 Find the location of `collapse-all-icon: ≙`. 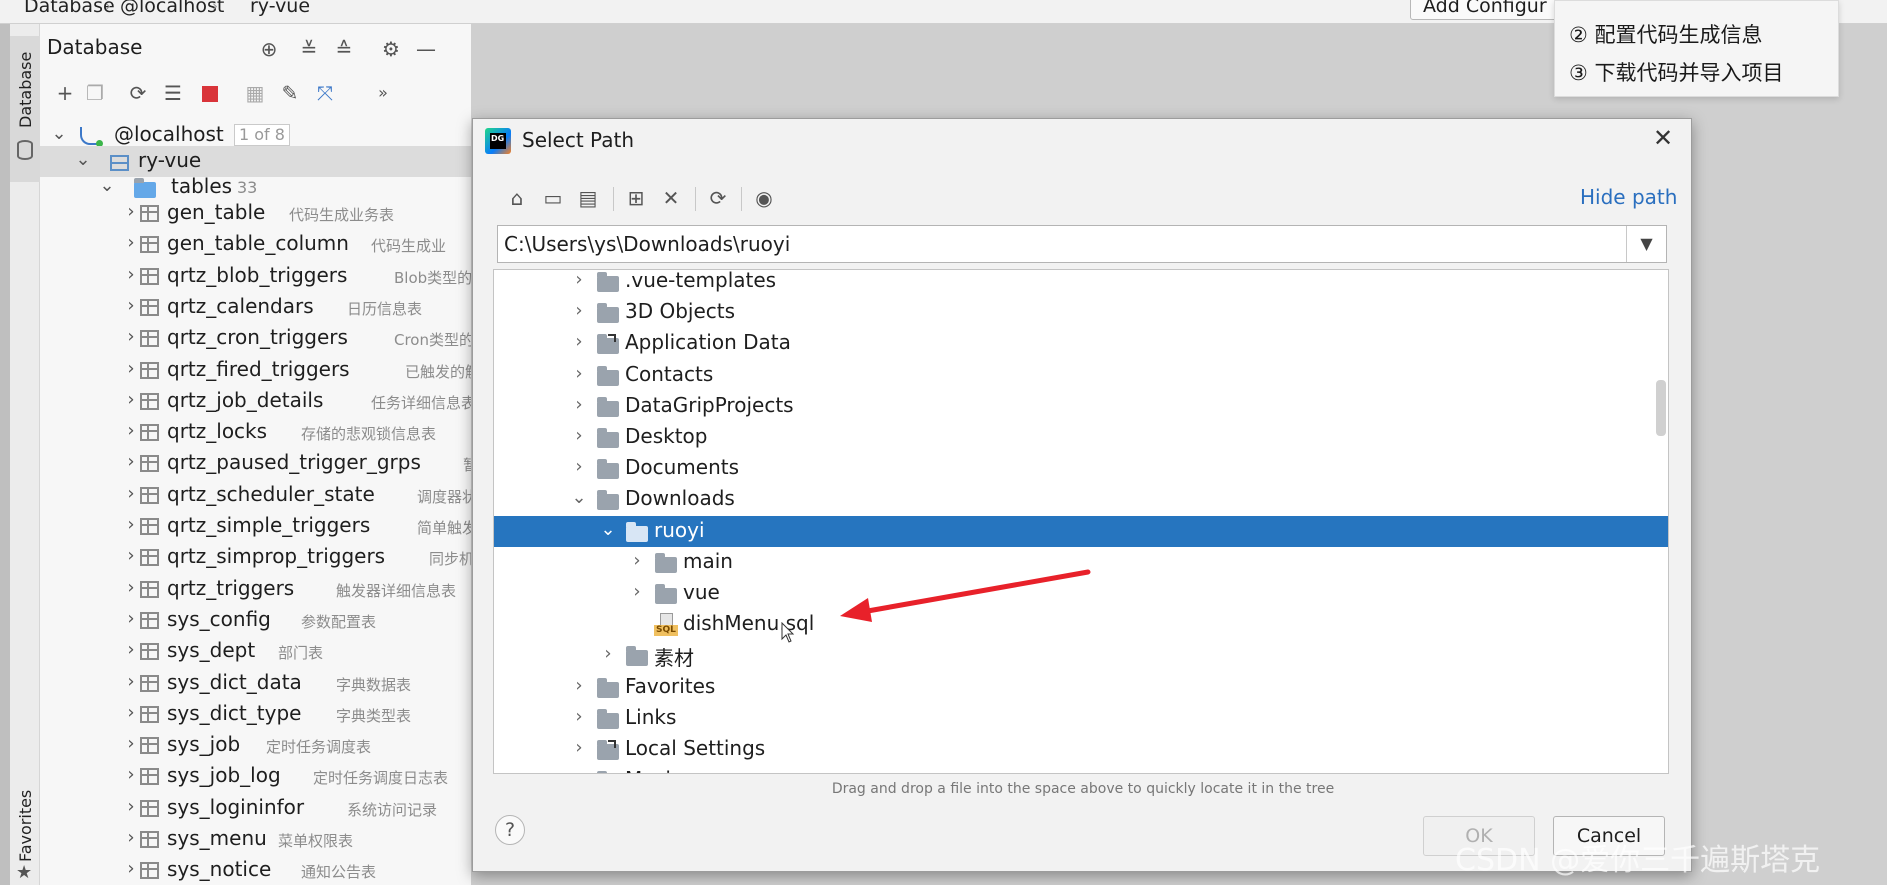

collapse-all-icon: ≙ is located at coordinates (344, 49).